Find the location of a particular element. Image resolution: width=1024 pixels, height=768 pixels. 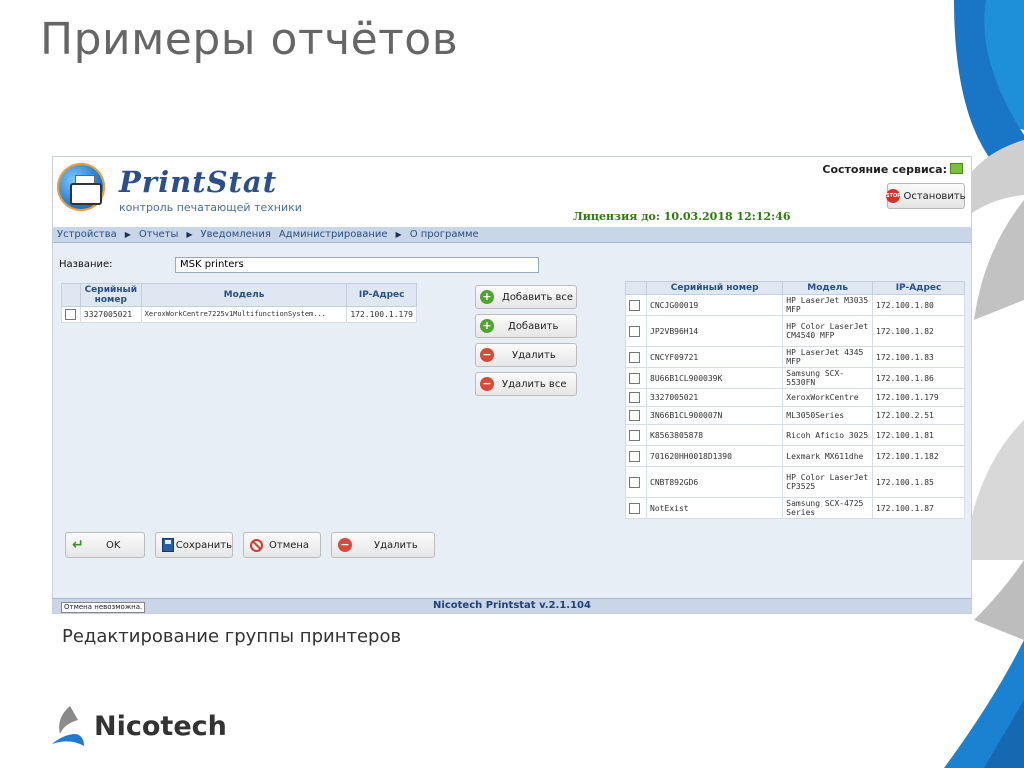

delete-label: Удалить is located at coordinates (396, 545).